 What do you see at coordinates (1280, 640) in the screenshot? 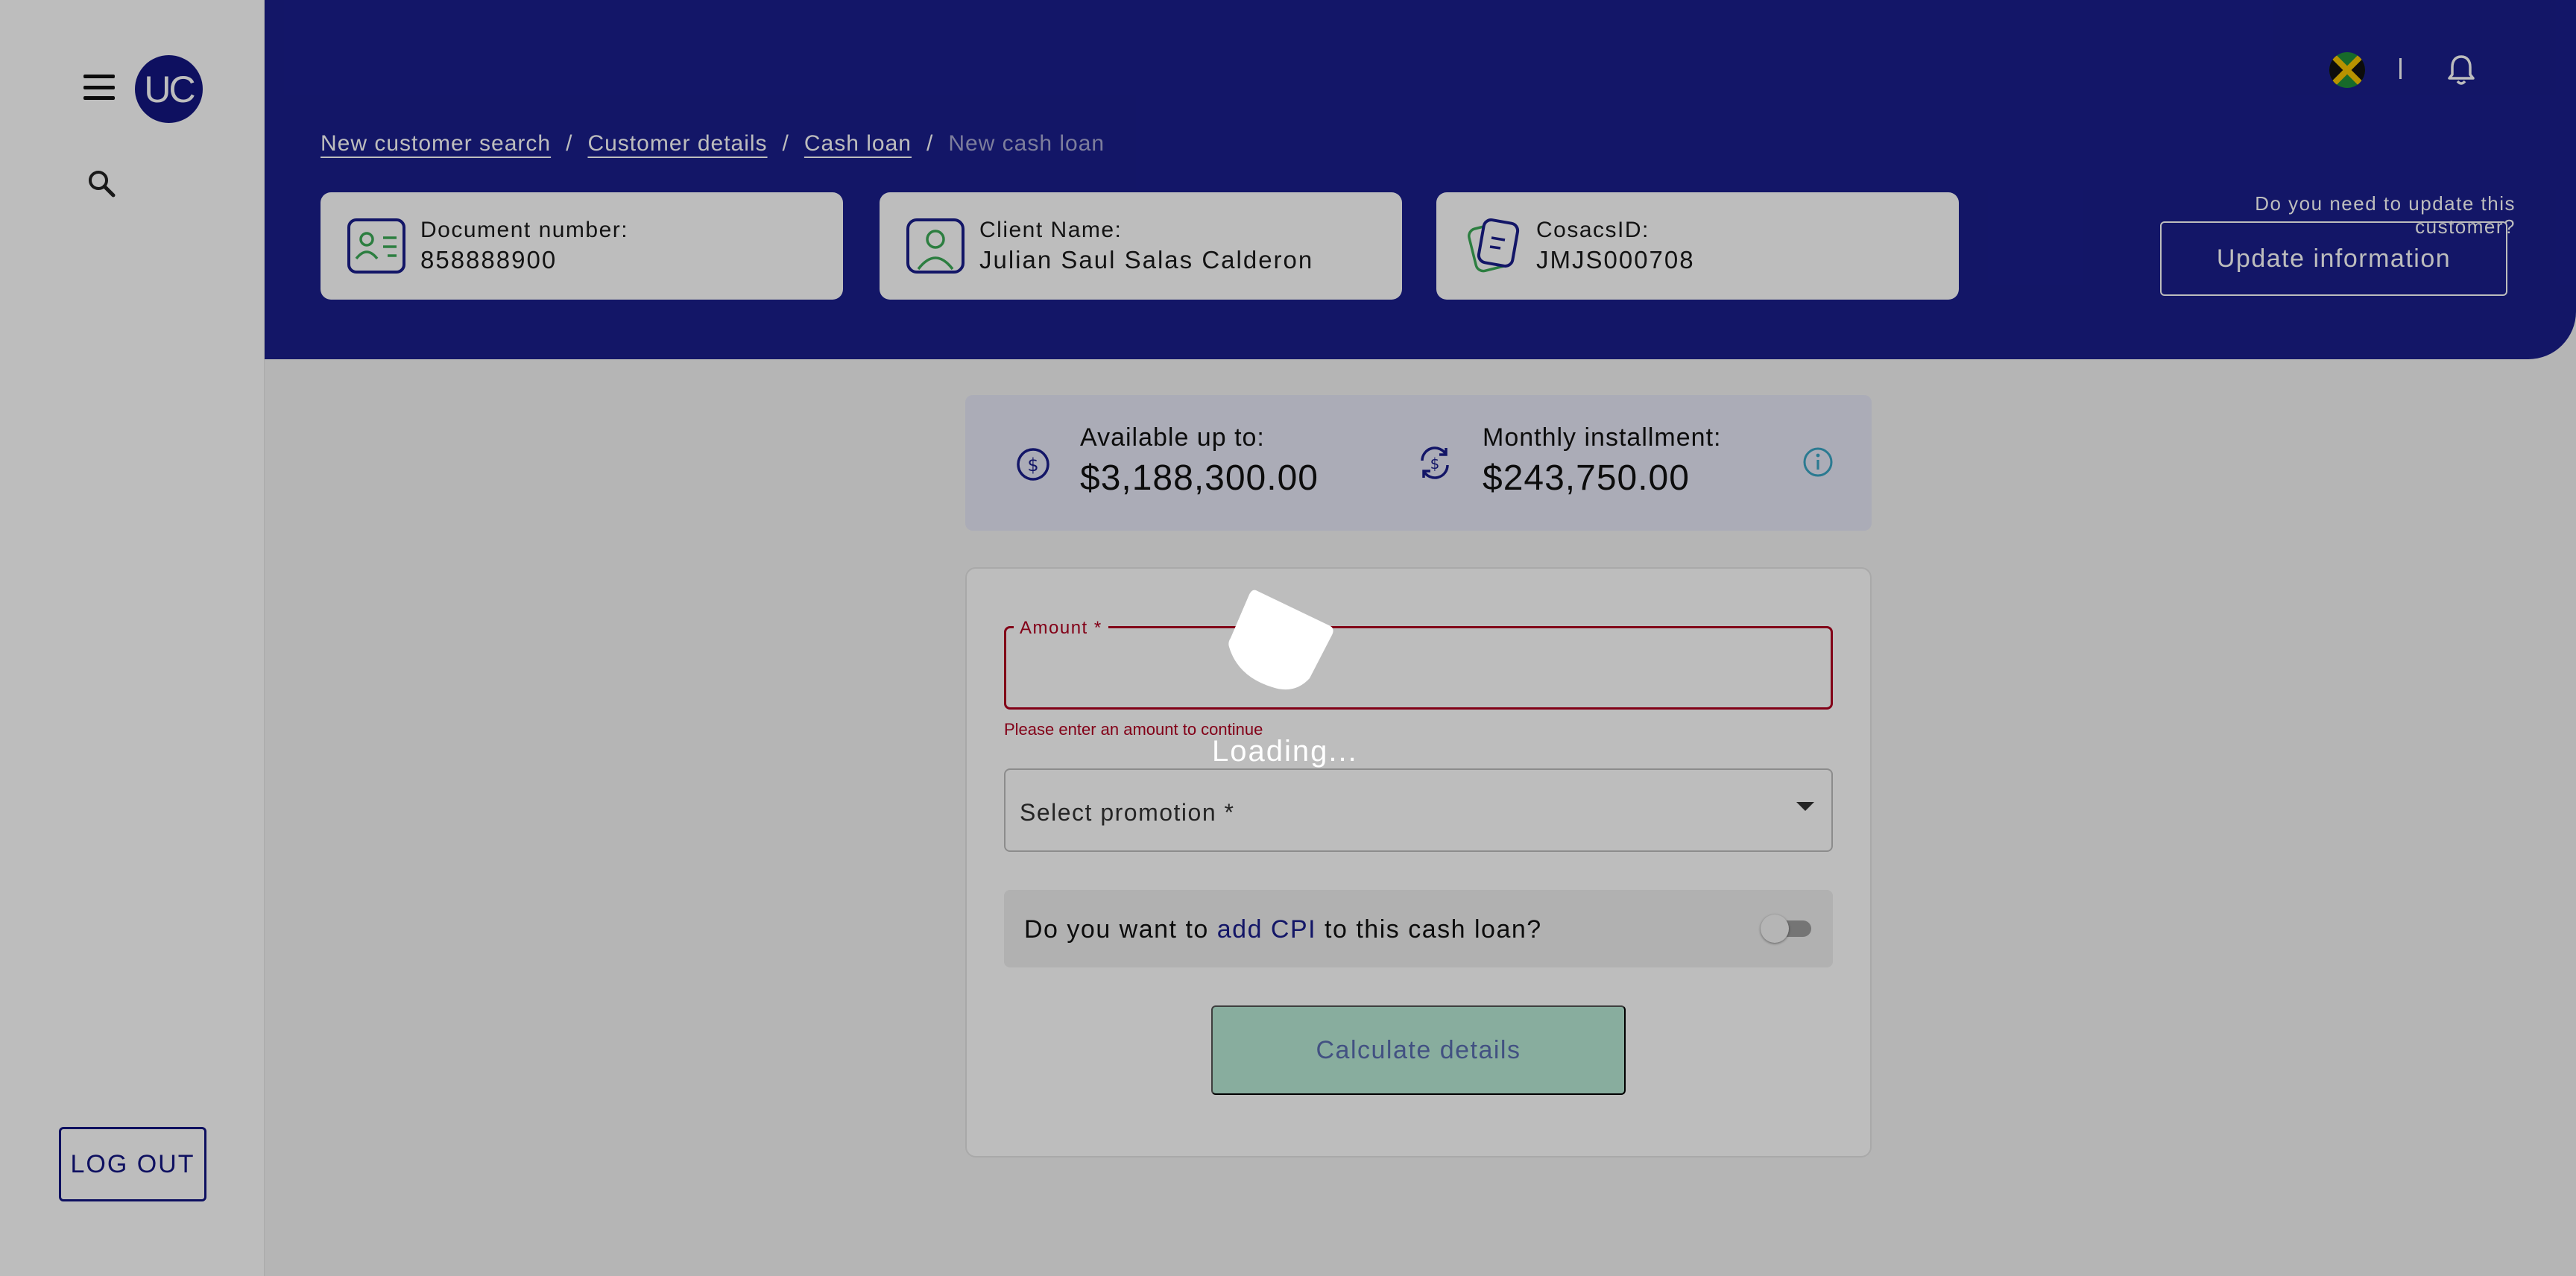
I see `loading-spinner-icon` at bounding box center [1280, 640].